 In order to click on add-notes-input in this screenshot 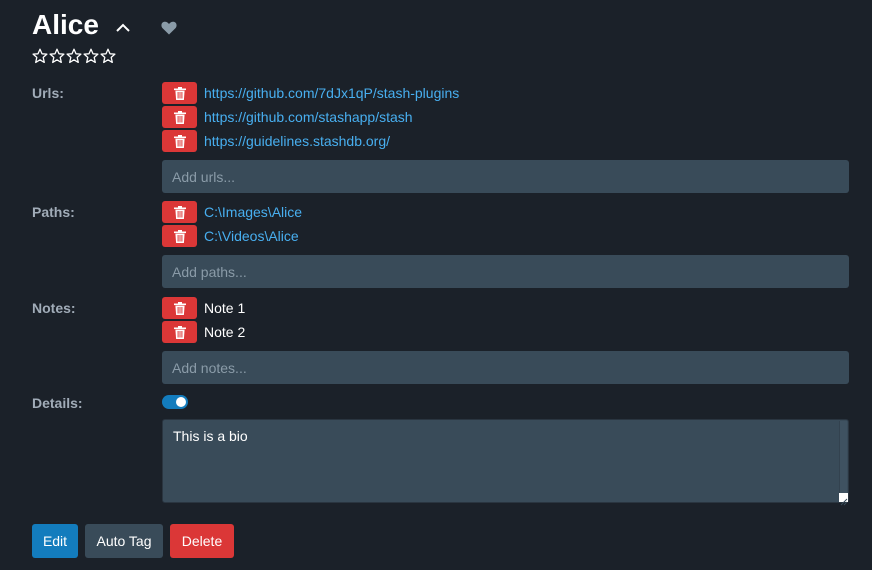, I will do `click(505, 367)`.